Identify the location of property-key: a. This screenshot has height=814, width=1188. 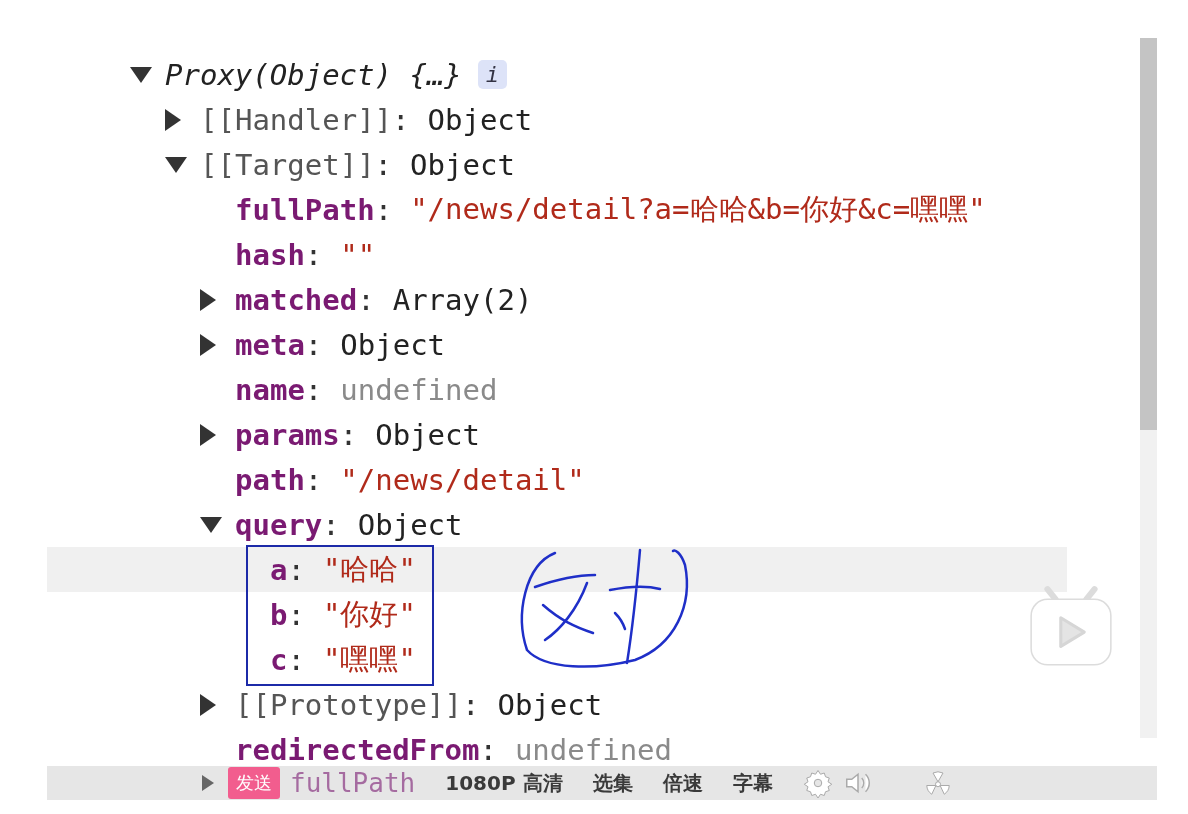
(279, 569).